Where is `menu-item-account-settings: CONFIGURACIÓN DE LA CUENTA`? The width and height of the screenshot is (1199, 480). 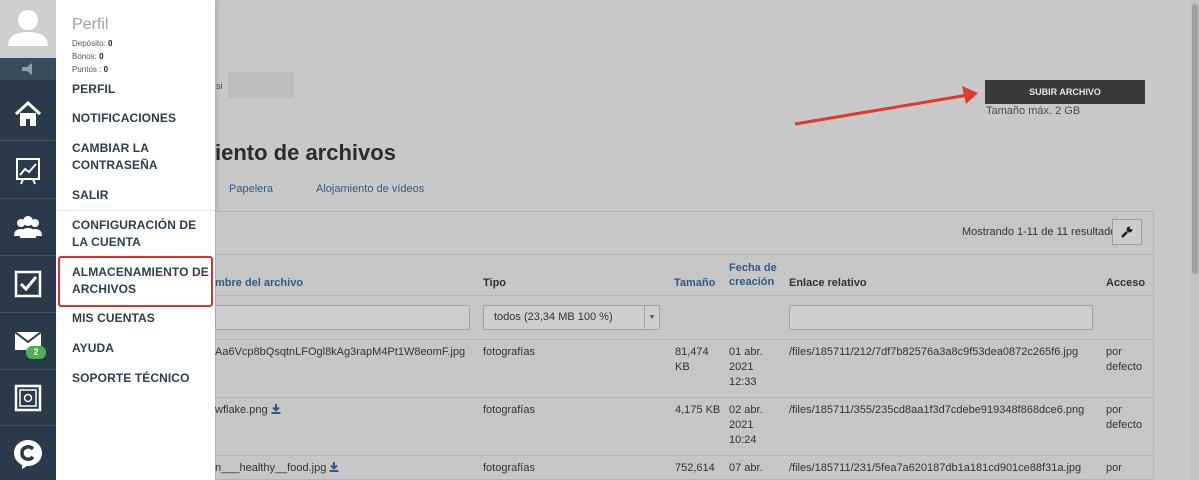
menu-item-account-settings: CONFIGURACIÓN DE LA CUENTA is located at coordinates (137, 234).